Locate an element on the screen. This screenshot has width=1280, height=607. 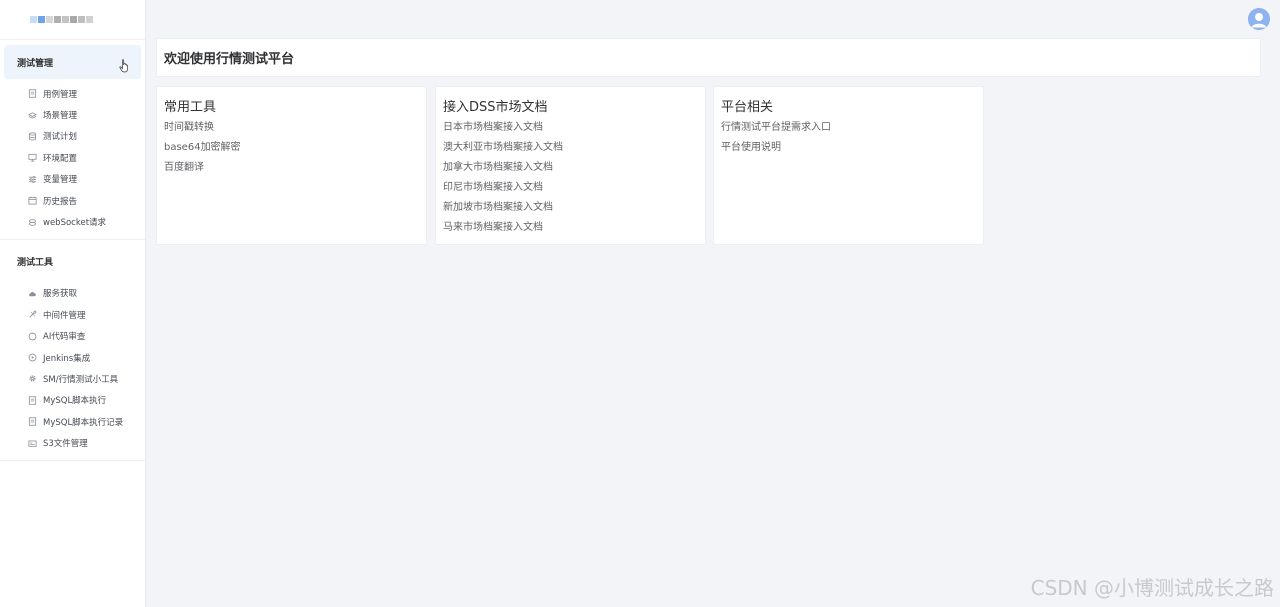
user-avatar-icon is located at coordinates (1259, 19).